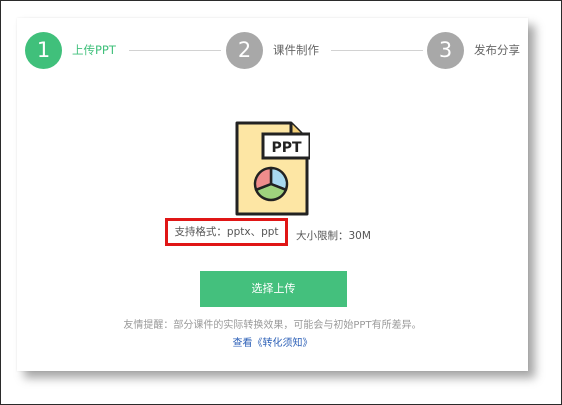 Image resolution: width=562 pixels, height=405 pixels. Describe the element at coordinates (286, 148) in the screenshot. I see `ppt-badge-text: PPT` at that location.